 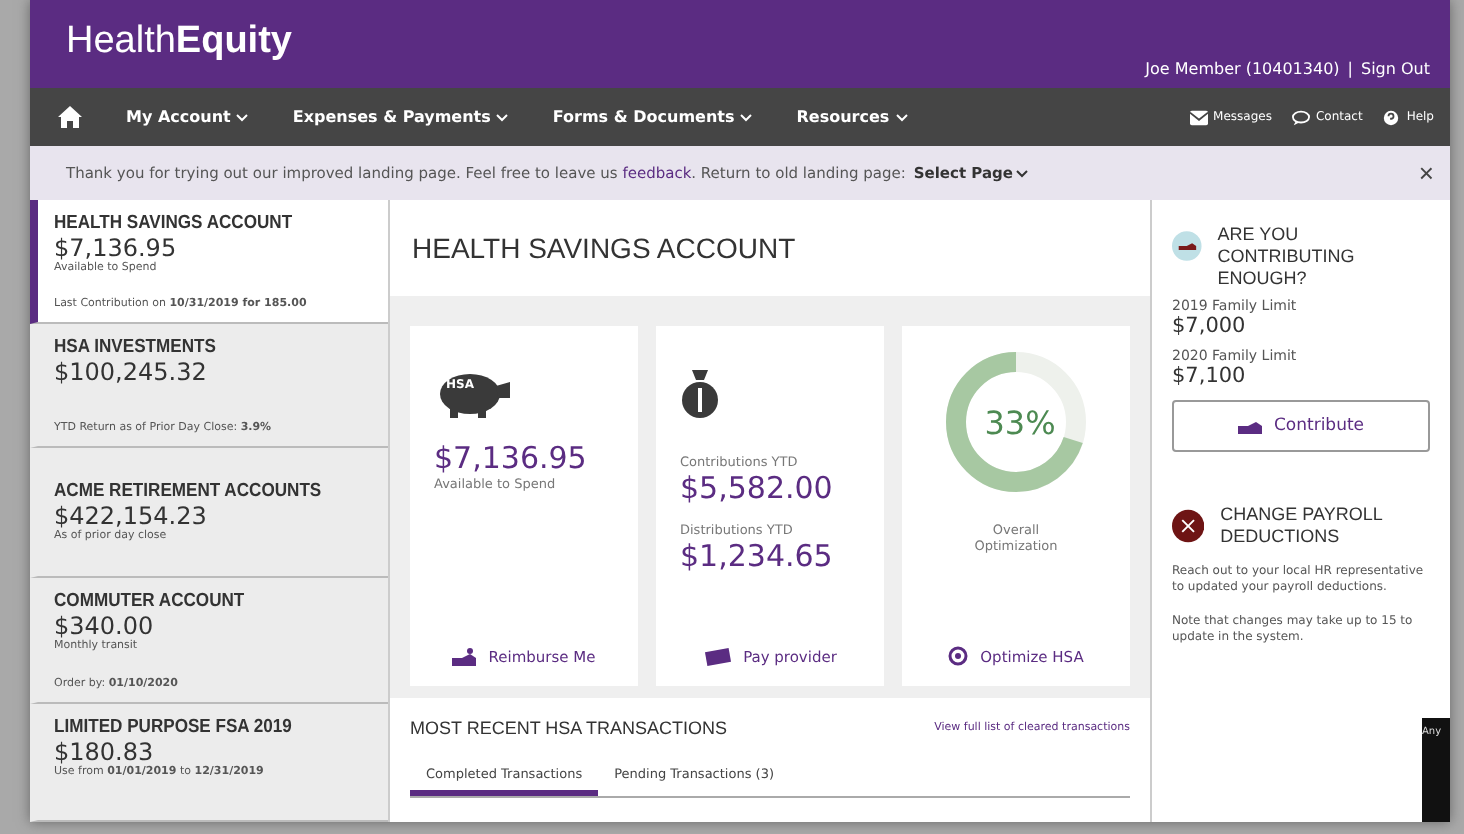 What do you see at coordinates (652, 117) in the screenshot?
I see `nav-menu-item: Forms & Documents` at bounding box center [652, 117].